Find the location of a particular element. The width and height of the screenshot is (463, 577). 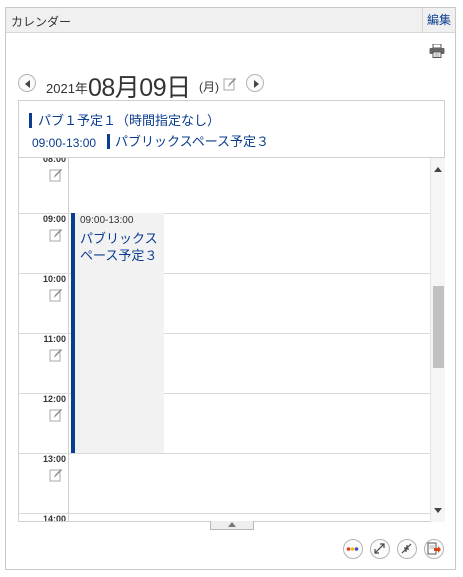

expand-button is located at coordinates (380, 549).